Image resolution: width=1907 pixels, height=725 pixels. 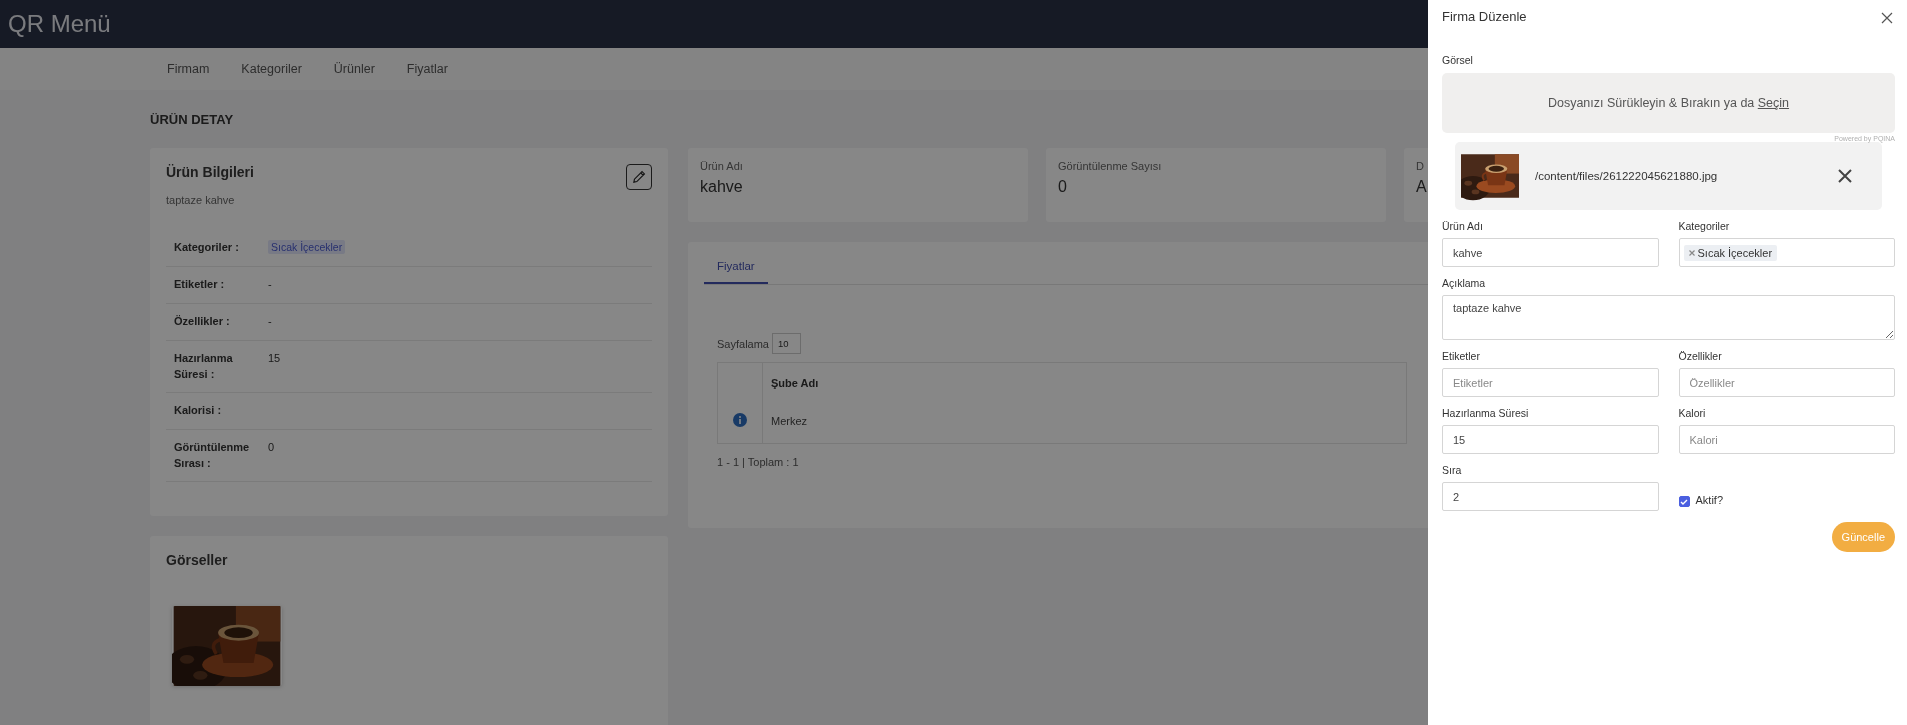 What do you see at coordinates (201, 200) in the screenshot?
I see `description-text: taptaze kahve` at bounding box center [201, 200].